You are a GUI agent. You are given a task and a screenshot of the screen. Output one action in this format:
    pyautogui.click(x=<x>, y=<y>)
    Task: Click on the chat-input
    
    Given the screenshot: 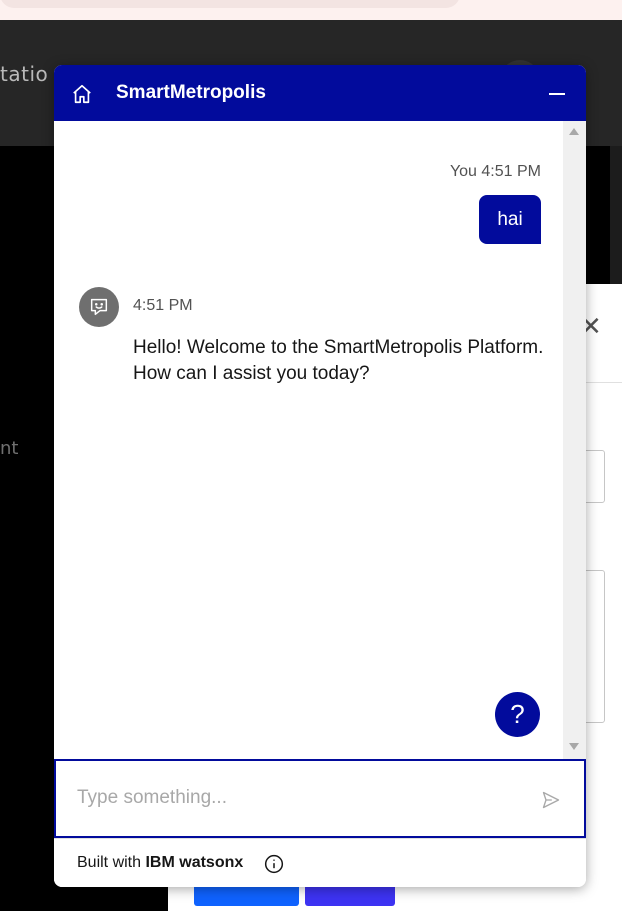 What is the action you would take?
    pyautogui.click(x=297, y=798)
    